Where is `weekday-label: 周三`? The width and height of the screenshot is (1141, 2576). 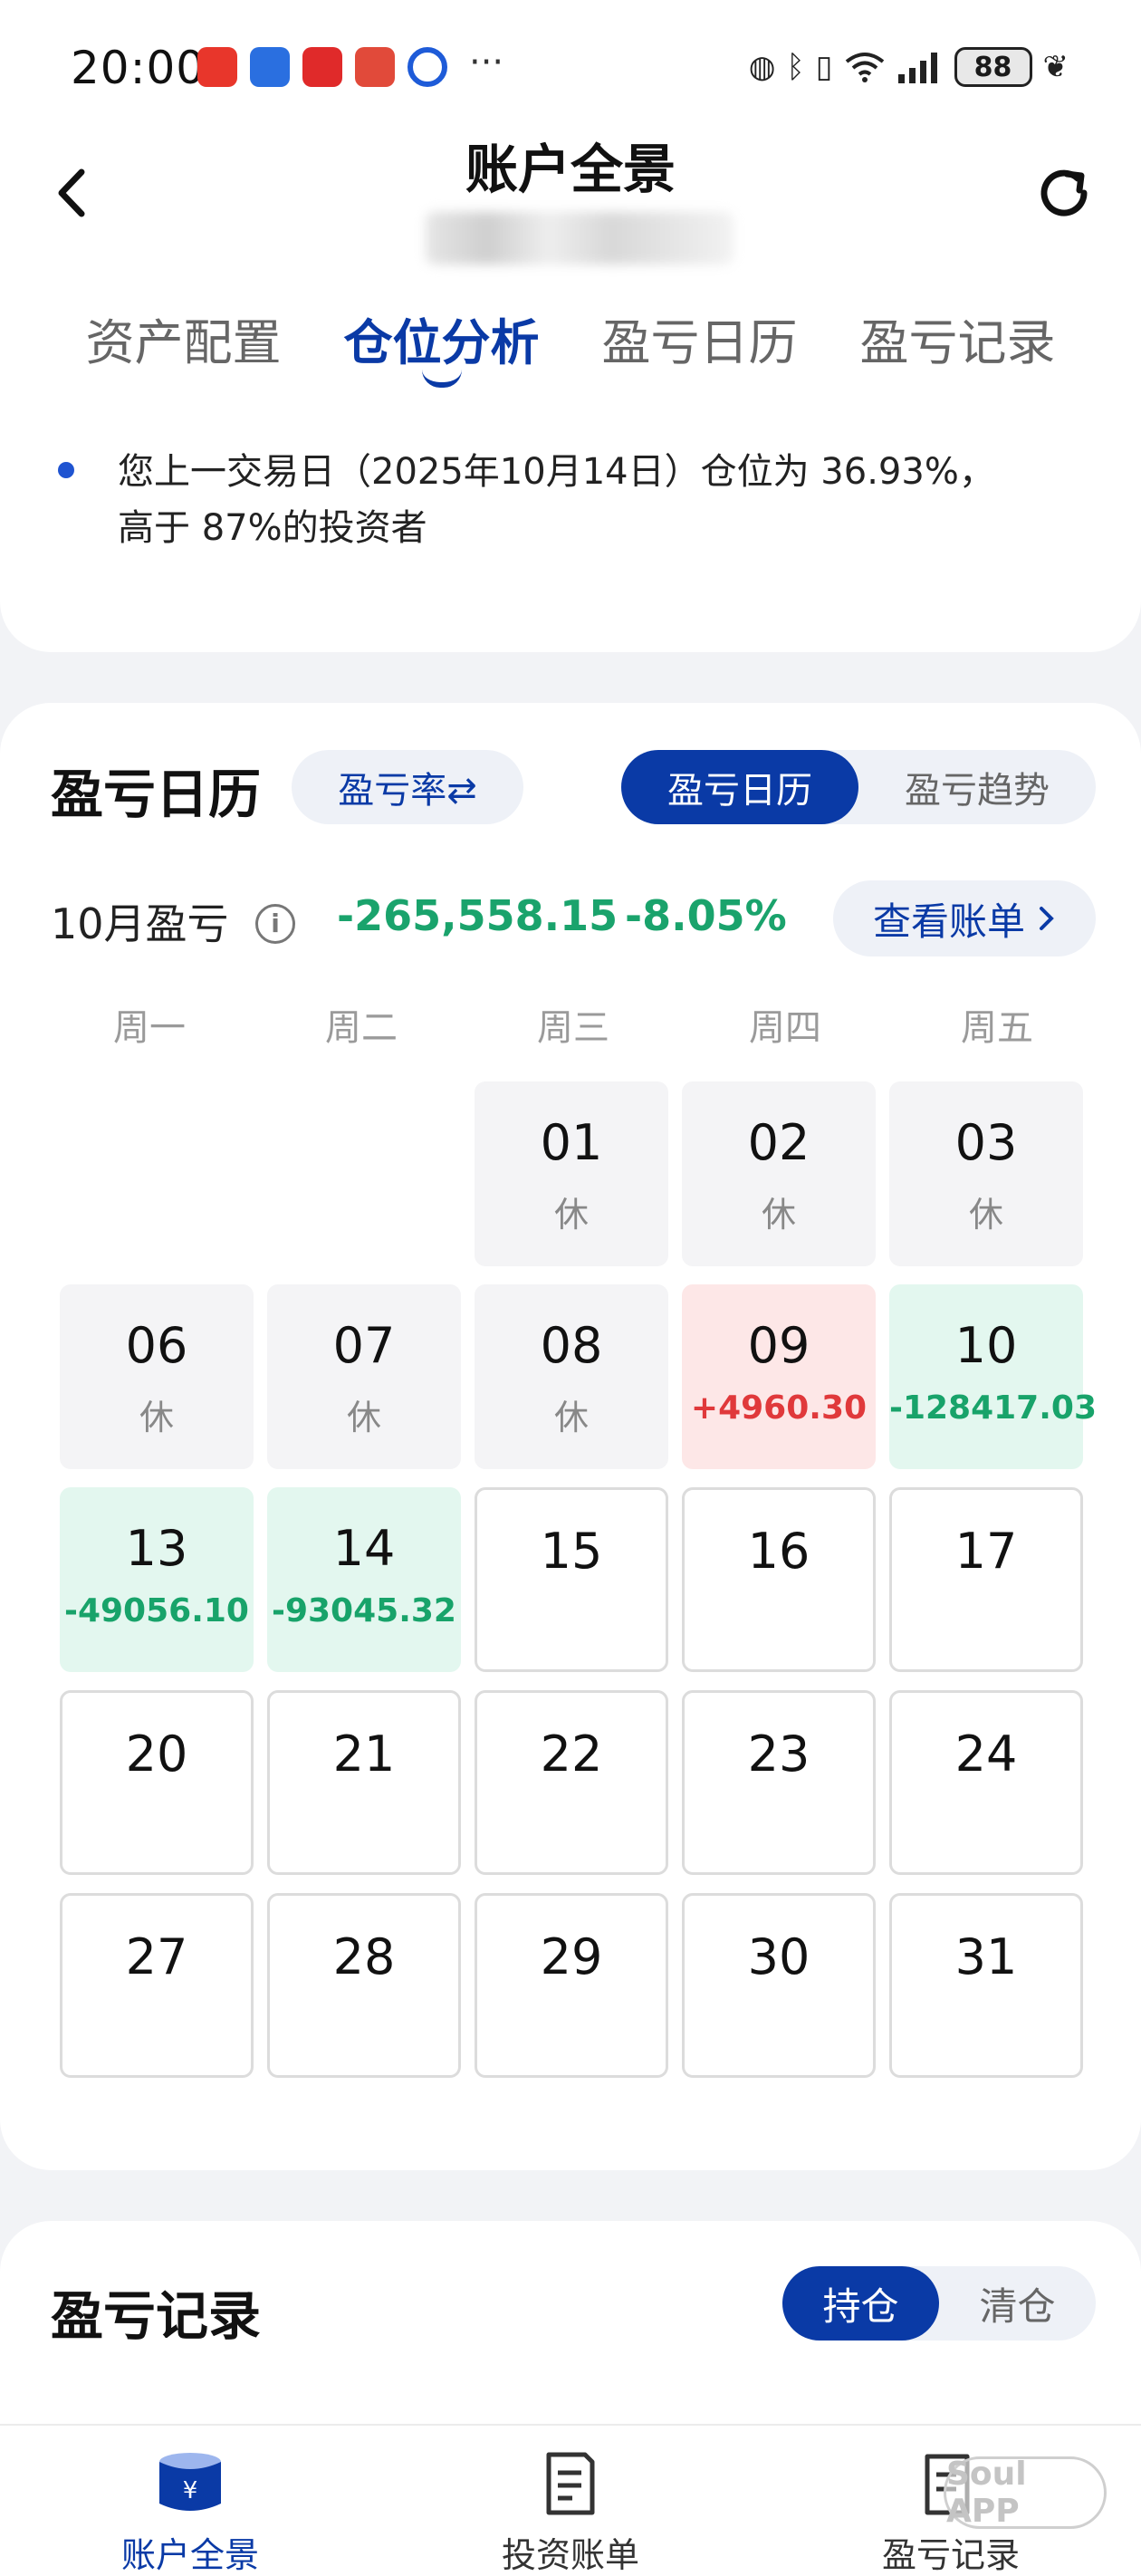 weekday-label: 周三 is located at coordinates (573, 1028).